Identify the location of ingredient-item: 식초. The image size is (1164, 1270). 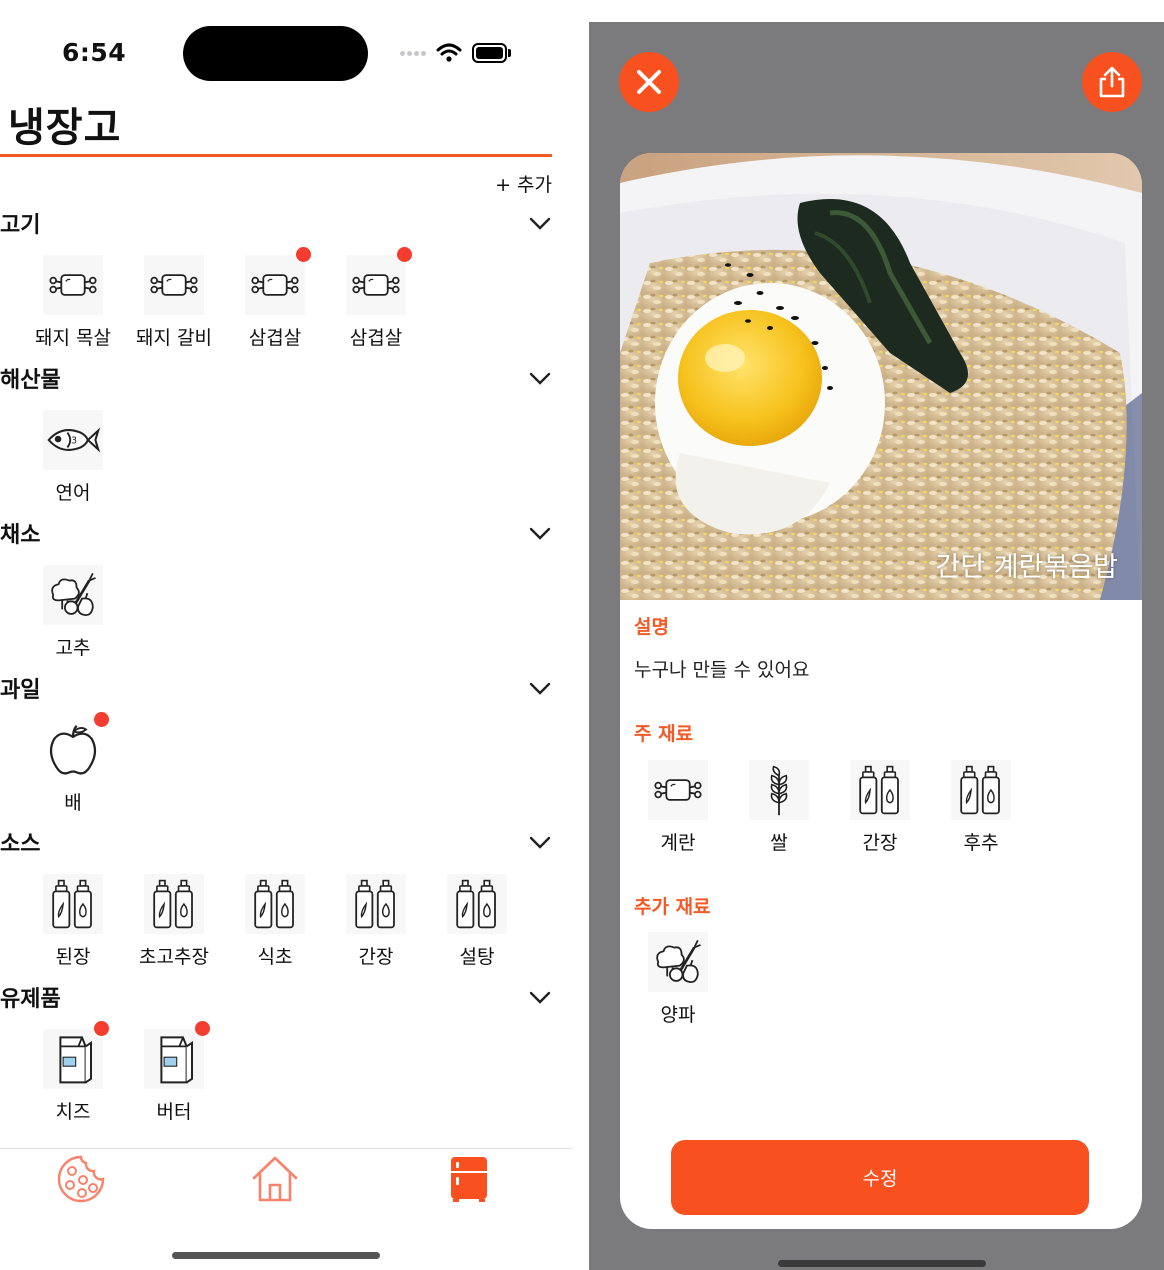
(275, 921).